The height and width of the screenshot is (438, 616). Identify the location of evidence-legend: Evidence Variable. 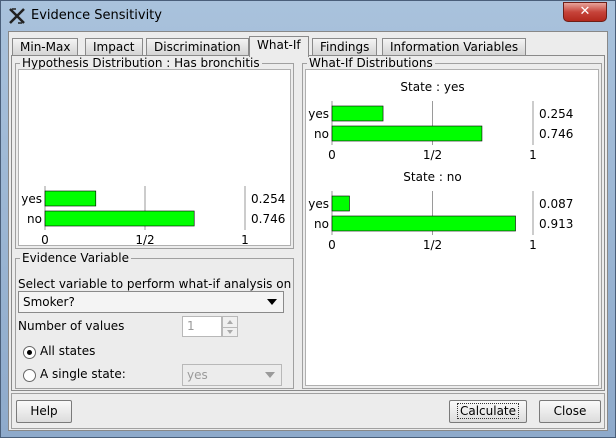
(76, 258).